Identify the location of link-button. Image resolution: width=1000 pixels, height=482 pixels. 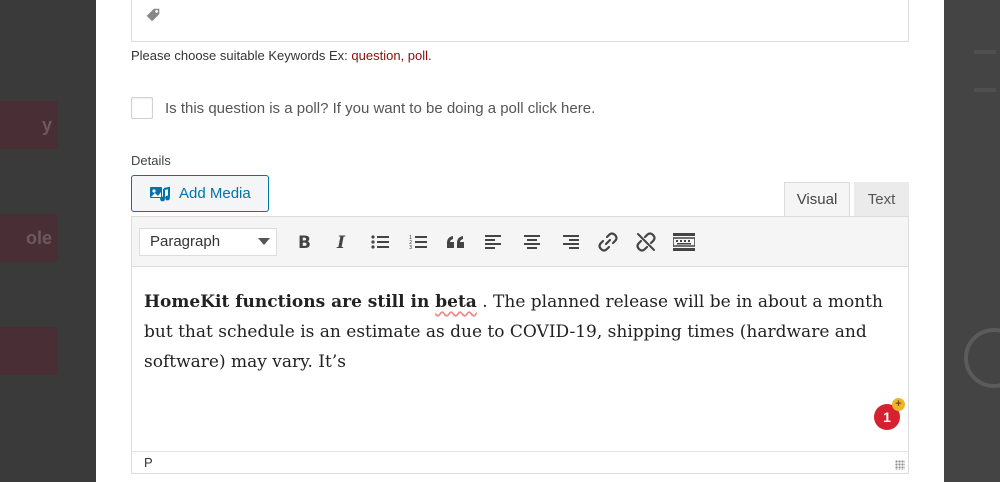
(608, 242).